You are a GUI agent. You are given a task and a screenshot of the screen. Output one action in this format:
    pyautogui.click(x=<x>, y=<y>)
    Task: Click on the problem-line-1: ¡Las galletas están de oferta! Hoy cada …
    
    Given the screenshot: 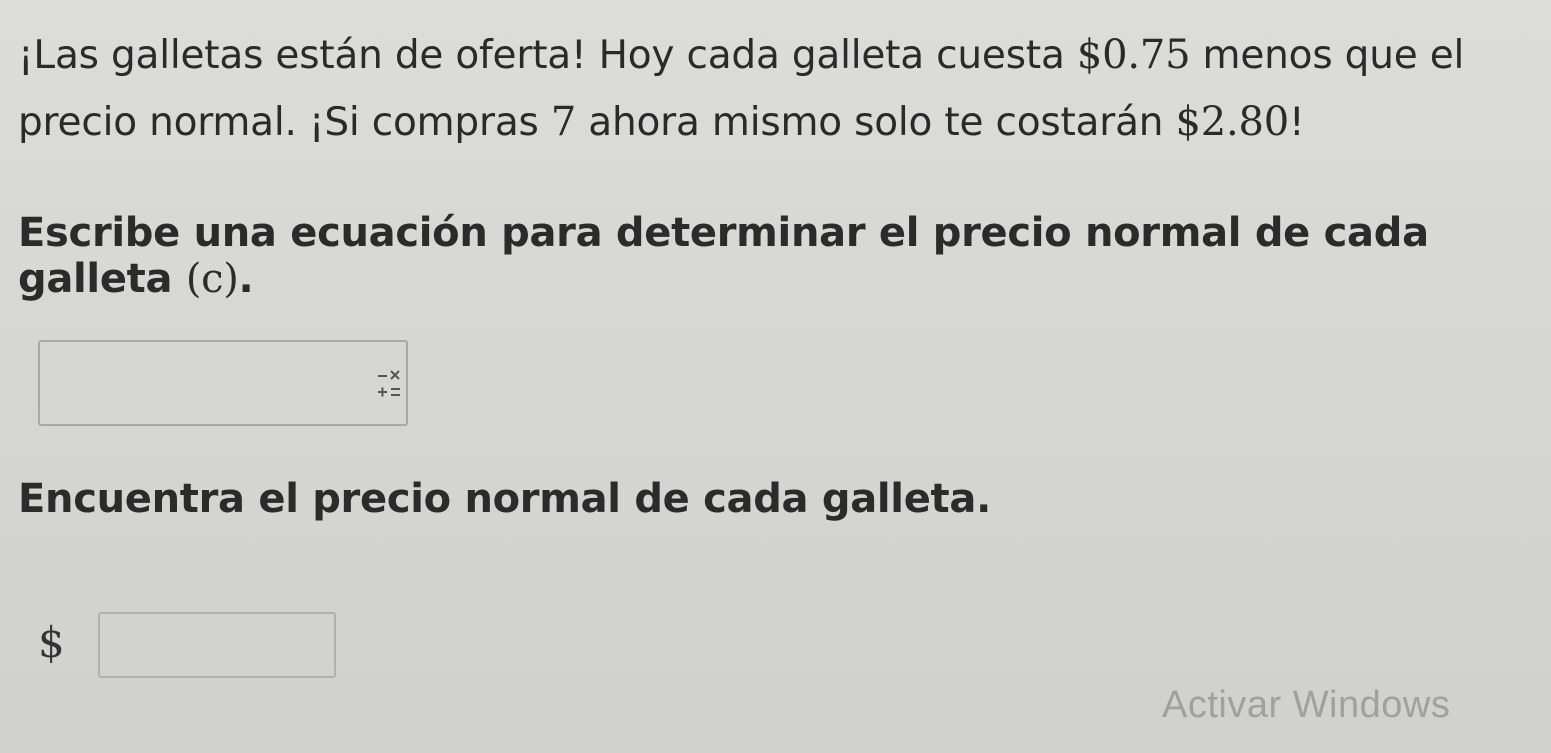 What is the action you would take?
    pyautogui.click(x=768, y=55)
    